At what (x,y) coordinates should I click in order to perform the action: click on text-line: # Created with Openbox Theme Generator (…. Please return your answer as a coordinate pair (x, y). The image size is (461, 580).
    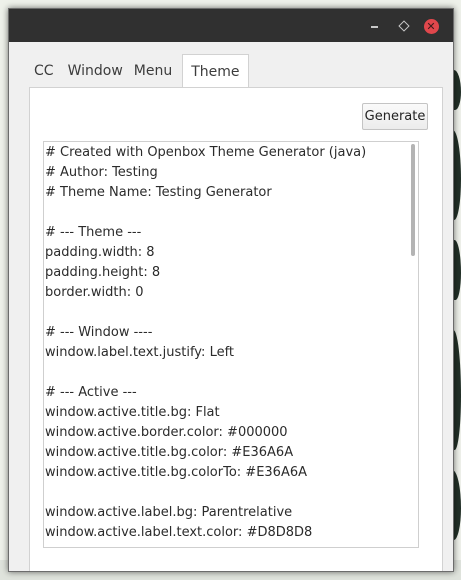
    Looking at the image, I should click on (206, 152).